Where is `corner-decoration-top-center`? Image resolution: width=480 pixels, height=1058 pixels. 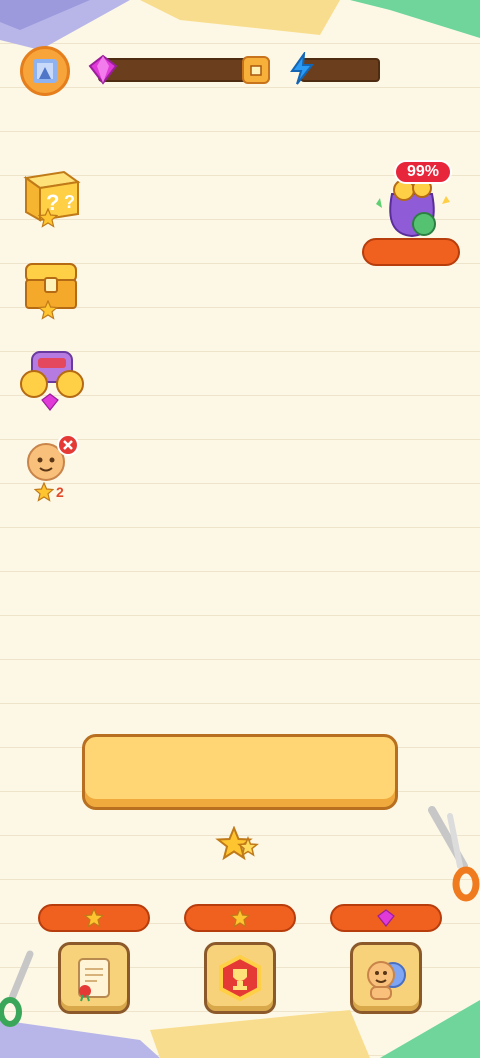 corner-decoration-top-center is located at coordinates (240, 17).